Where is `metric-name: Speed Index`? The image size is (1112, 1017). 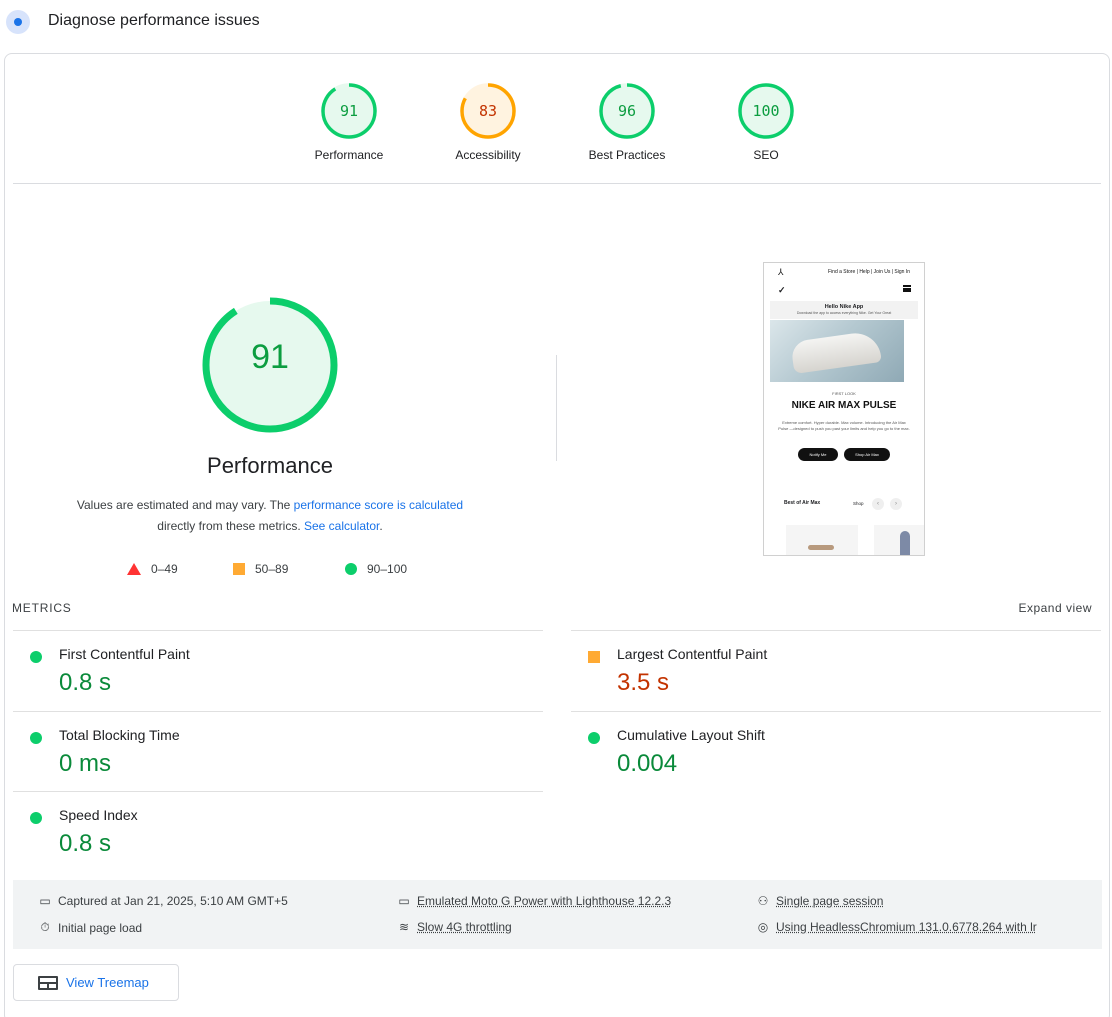
metric-name: Speed Index is located at coordinates (98, 815).